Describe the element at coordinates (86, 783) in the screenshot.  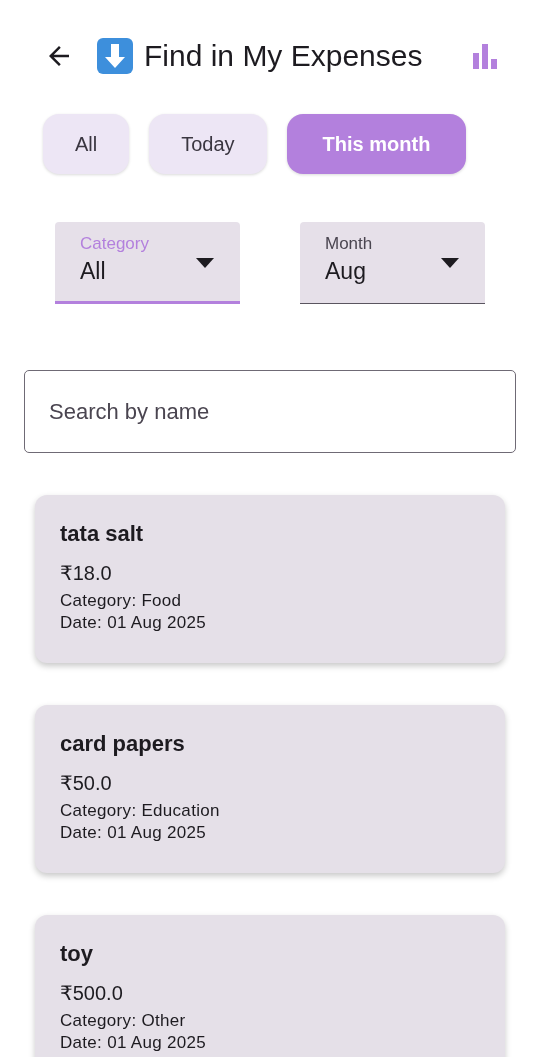
I see `expense-amount: ₹50.0` at that location.